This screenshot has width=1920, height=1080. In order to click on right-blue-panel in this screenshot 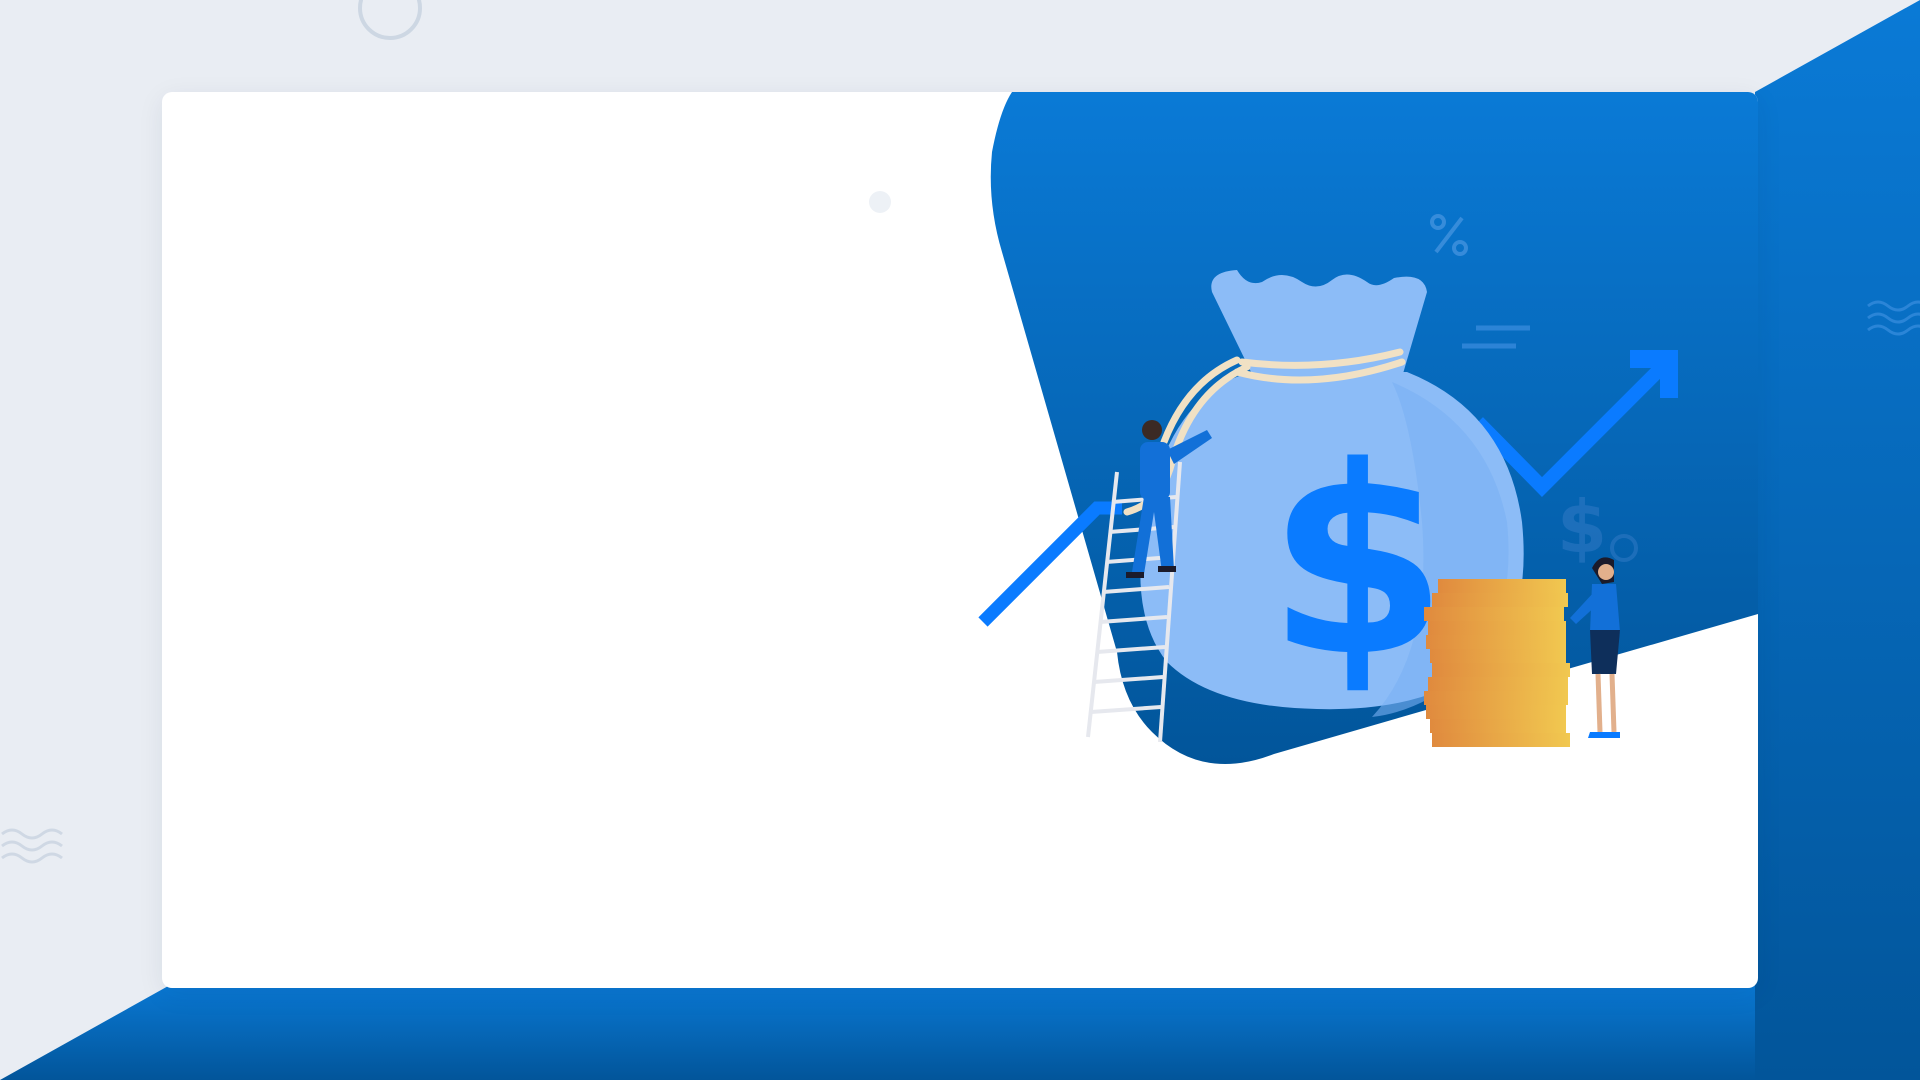, I will do `click(1837, 540)`.